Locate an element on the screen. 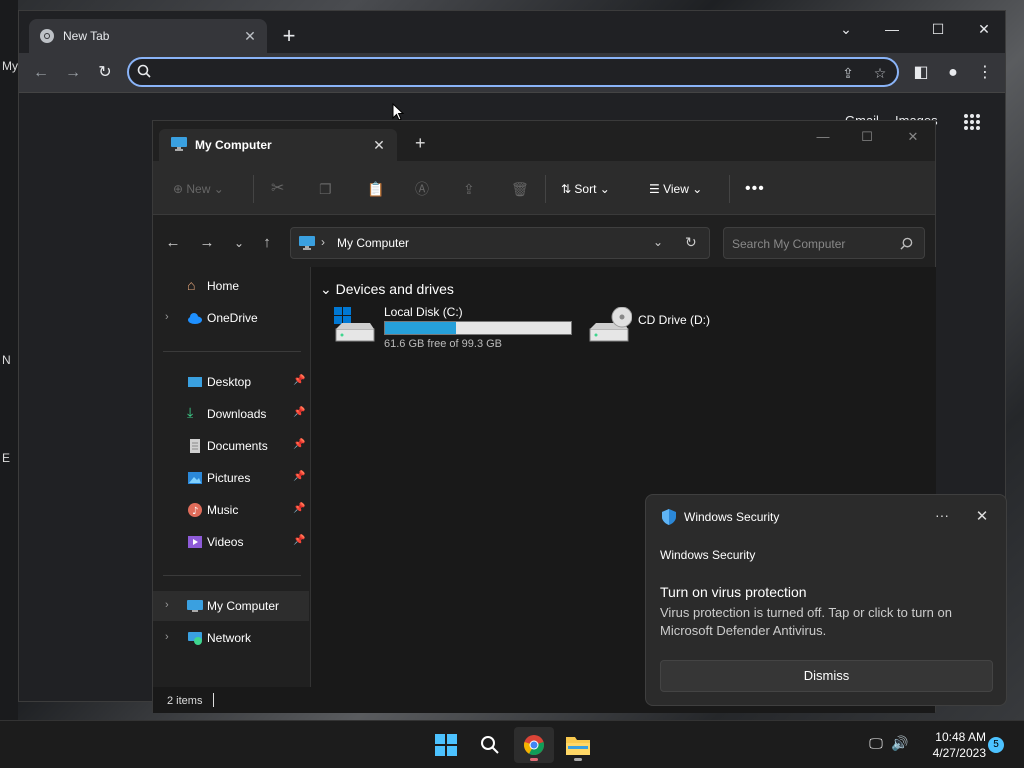 The width and height of the screenshot is (1024, 768). group-header: ⌄ Devices and drives is located at coordinates (387, 289).